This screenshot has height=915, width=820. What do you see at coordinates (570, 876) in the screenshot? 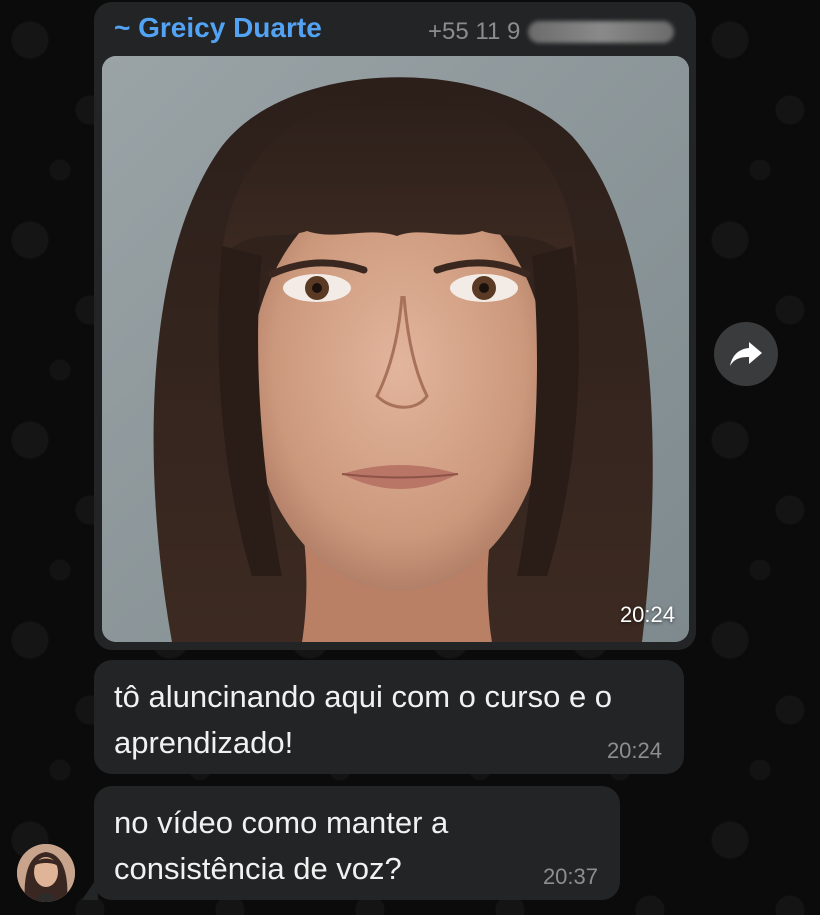
I see `message-timestamp: 20:37` at bounding box center [570, 876].